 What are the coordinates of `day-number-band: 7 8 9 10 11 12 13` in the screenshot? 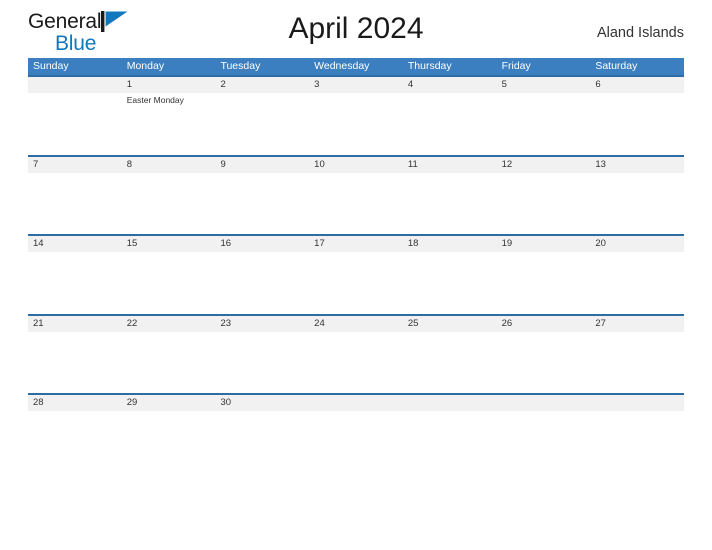 It's located at (356, 164).